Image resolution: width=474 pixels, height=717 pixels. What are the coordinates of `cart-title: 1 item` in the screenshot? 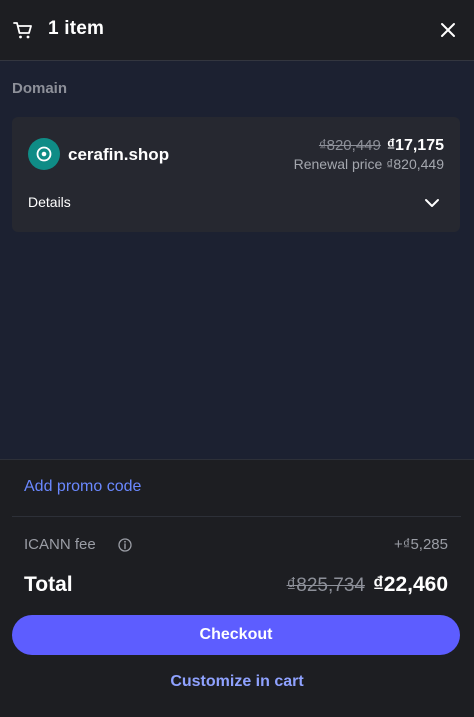 It's located at (76, 28).